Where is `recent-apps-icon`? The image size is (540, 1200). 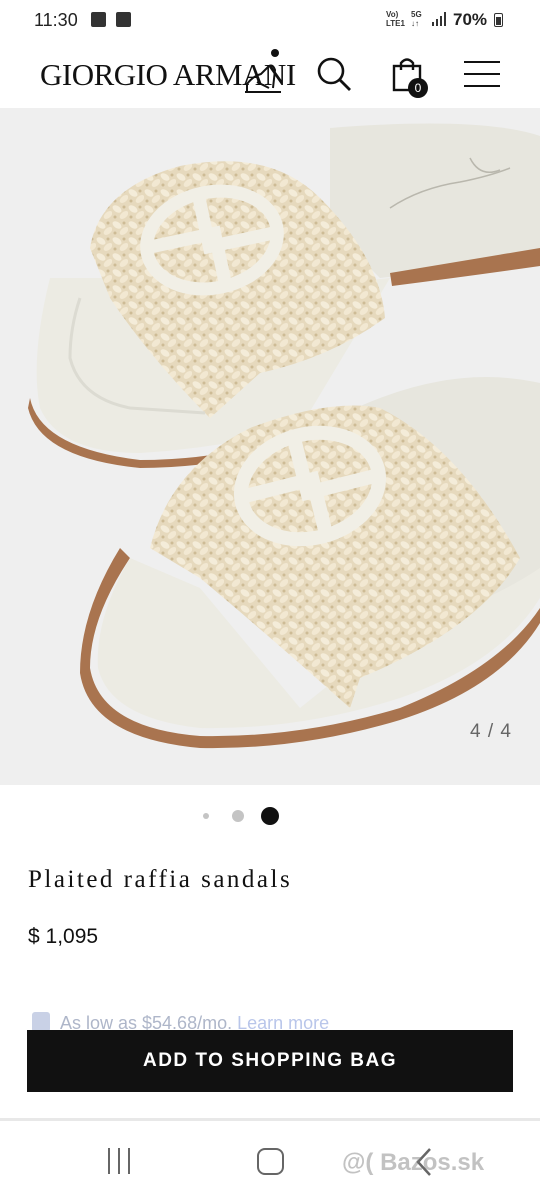 recent-apps-icon is located at coordinates (120, 1161).